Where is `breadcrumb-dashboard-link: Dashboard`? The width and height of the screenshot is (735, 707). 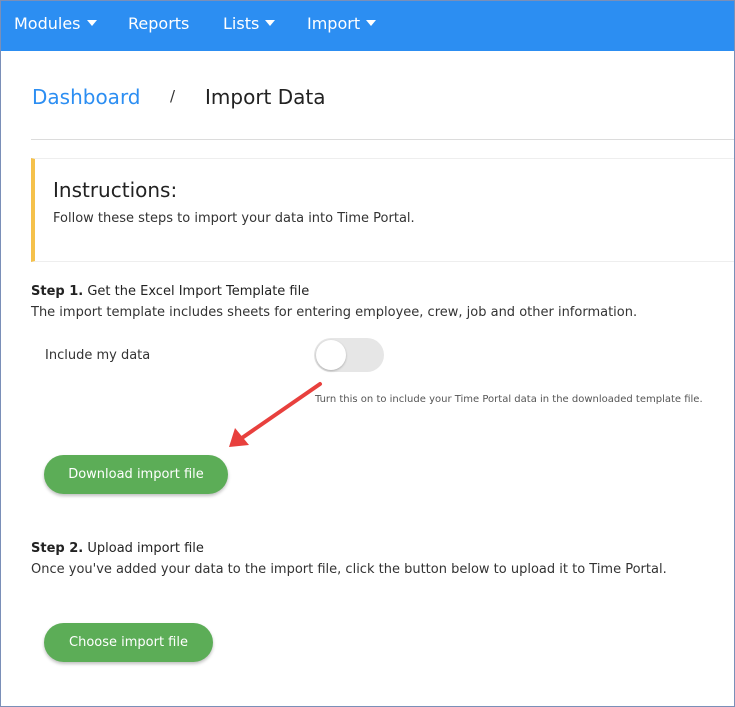 breadcrumb-dashboard-link: Dashboard is located at coordinates (86, 97).